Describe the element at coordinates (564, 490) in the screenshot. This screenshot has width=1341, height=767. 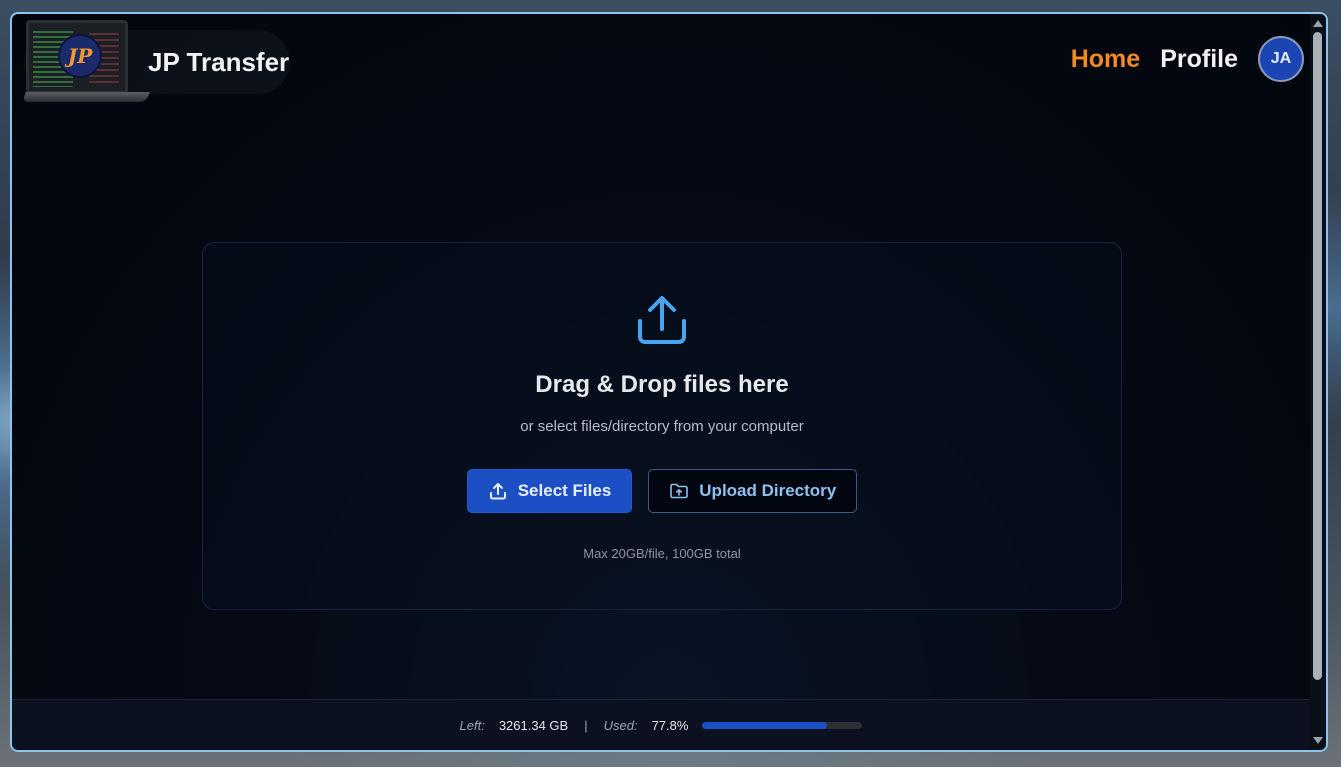
I see `select-files-label: Select Files` at that location.